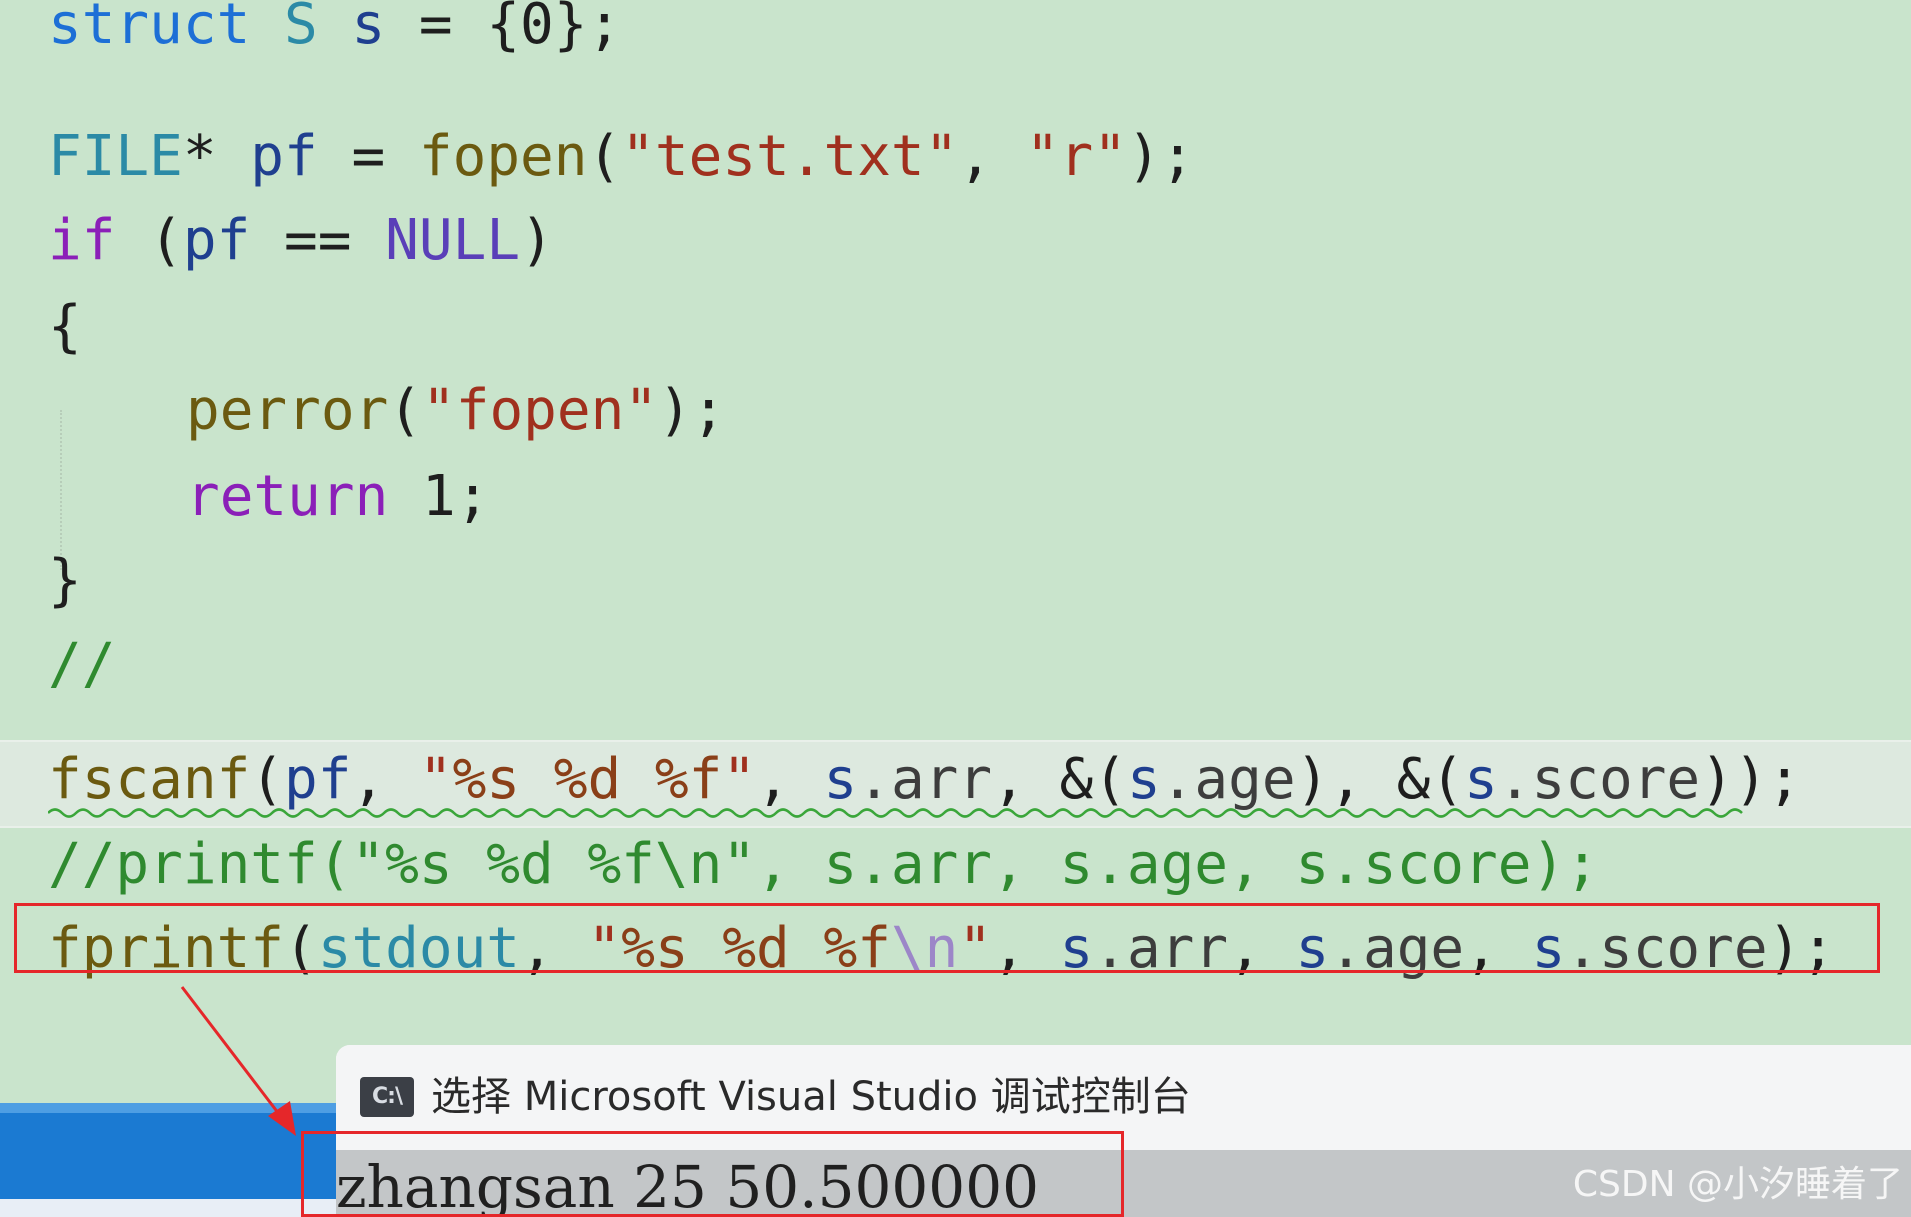  I want to click on background-window-strip, so click(168, 1160).